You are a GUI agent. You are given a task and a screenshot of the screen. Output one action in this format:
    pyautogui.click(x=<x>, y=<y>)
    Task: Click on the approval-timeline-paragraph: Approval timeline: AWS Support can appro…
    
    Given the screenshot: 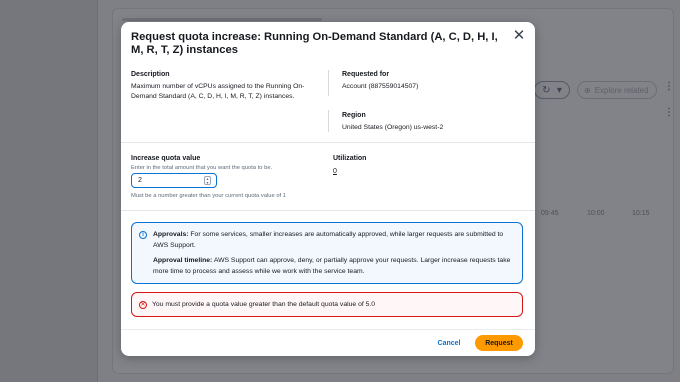 What is the action you would take?
    pyautogui.click(x=333, y=266)
    